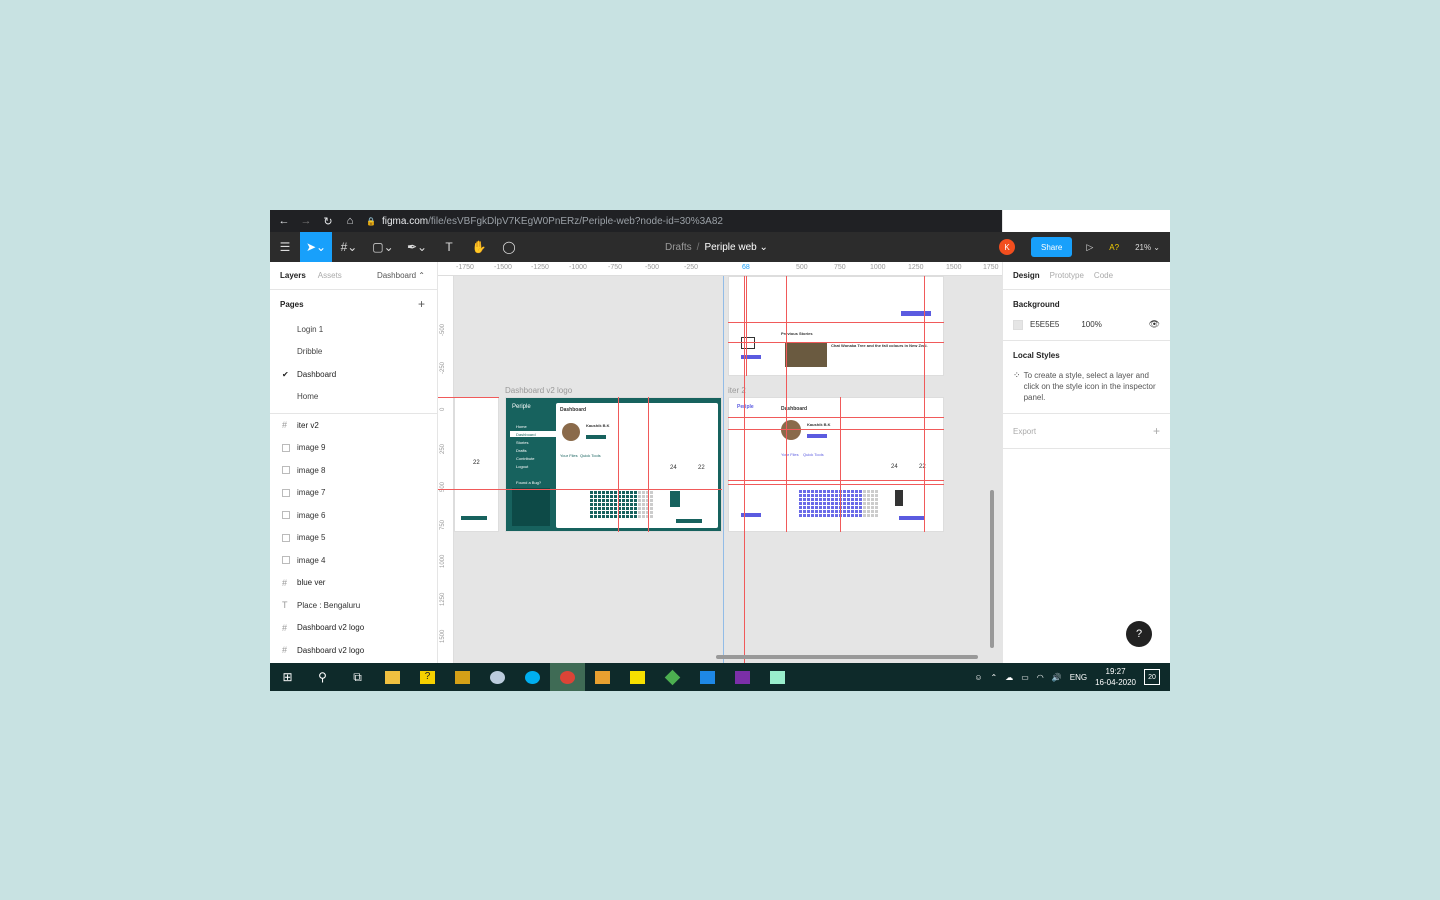 Image resolution: width=1440 pixels, height=900 pixels. Describe the element at coordinates (449, 247) in the screenshot. I see `text-tool-icon: T` at that location.